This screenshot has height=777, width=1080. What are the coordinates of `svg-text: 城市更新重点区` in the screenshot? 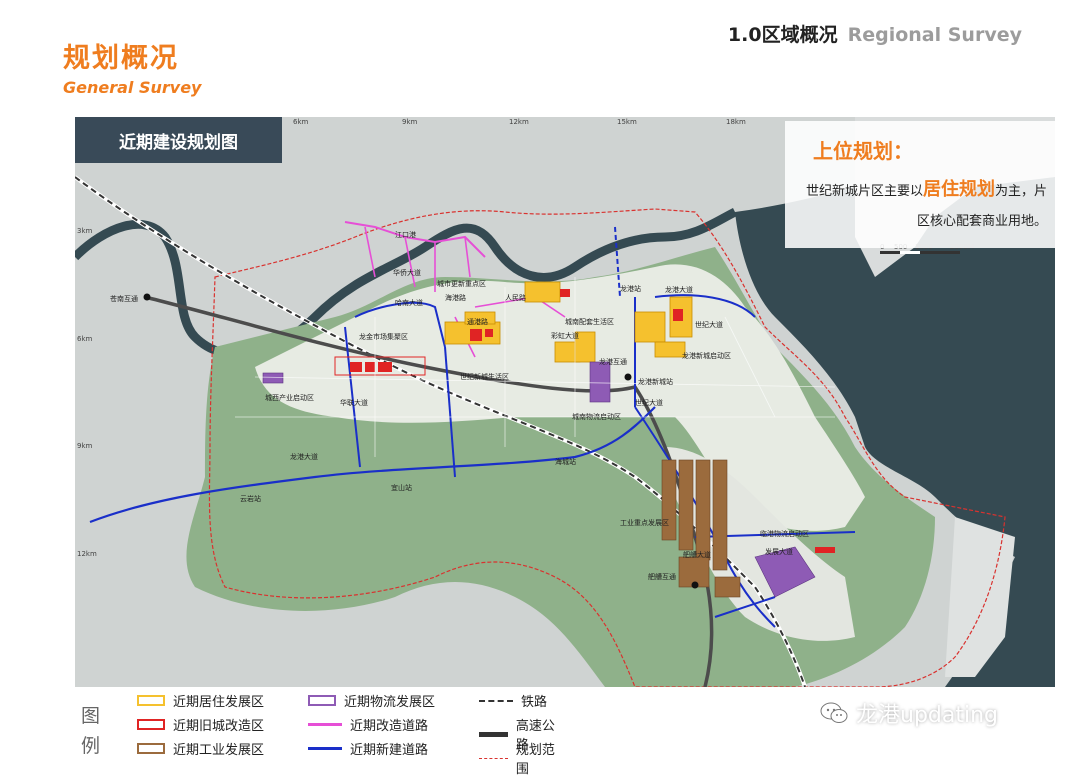 It's located at (461, 283).